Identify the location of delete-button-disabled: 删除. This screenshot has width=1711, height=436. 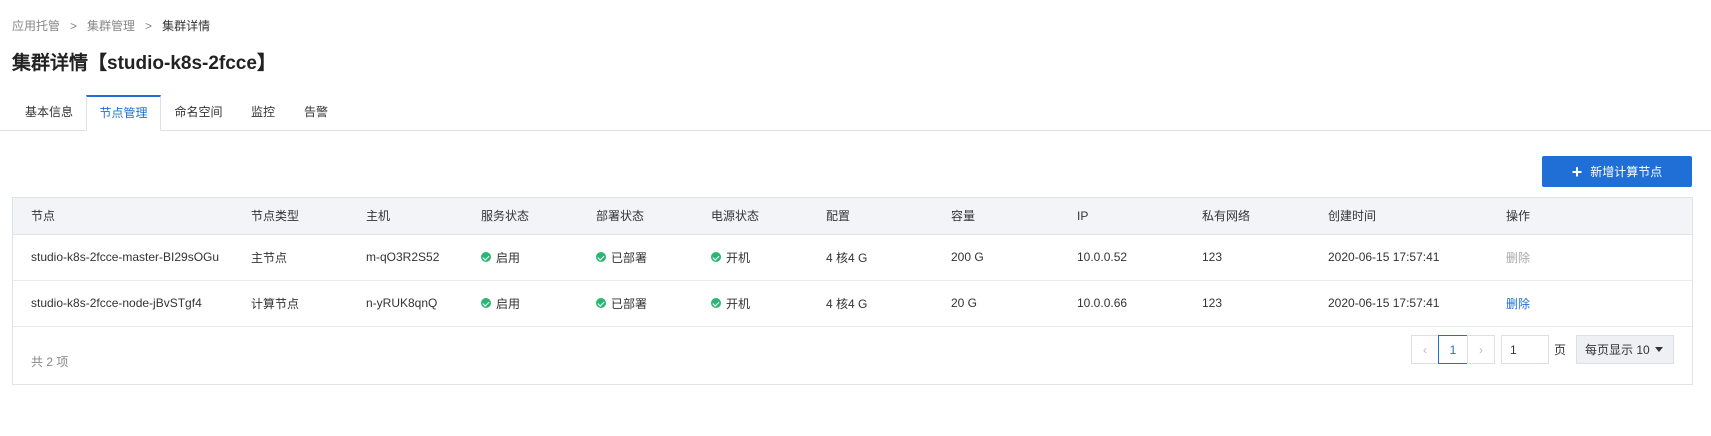
(1518, 257).